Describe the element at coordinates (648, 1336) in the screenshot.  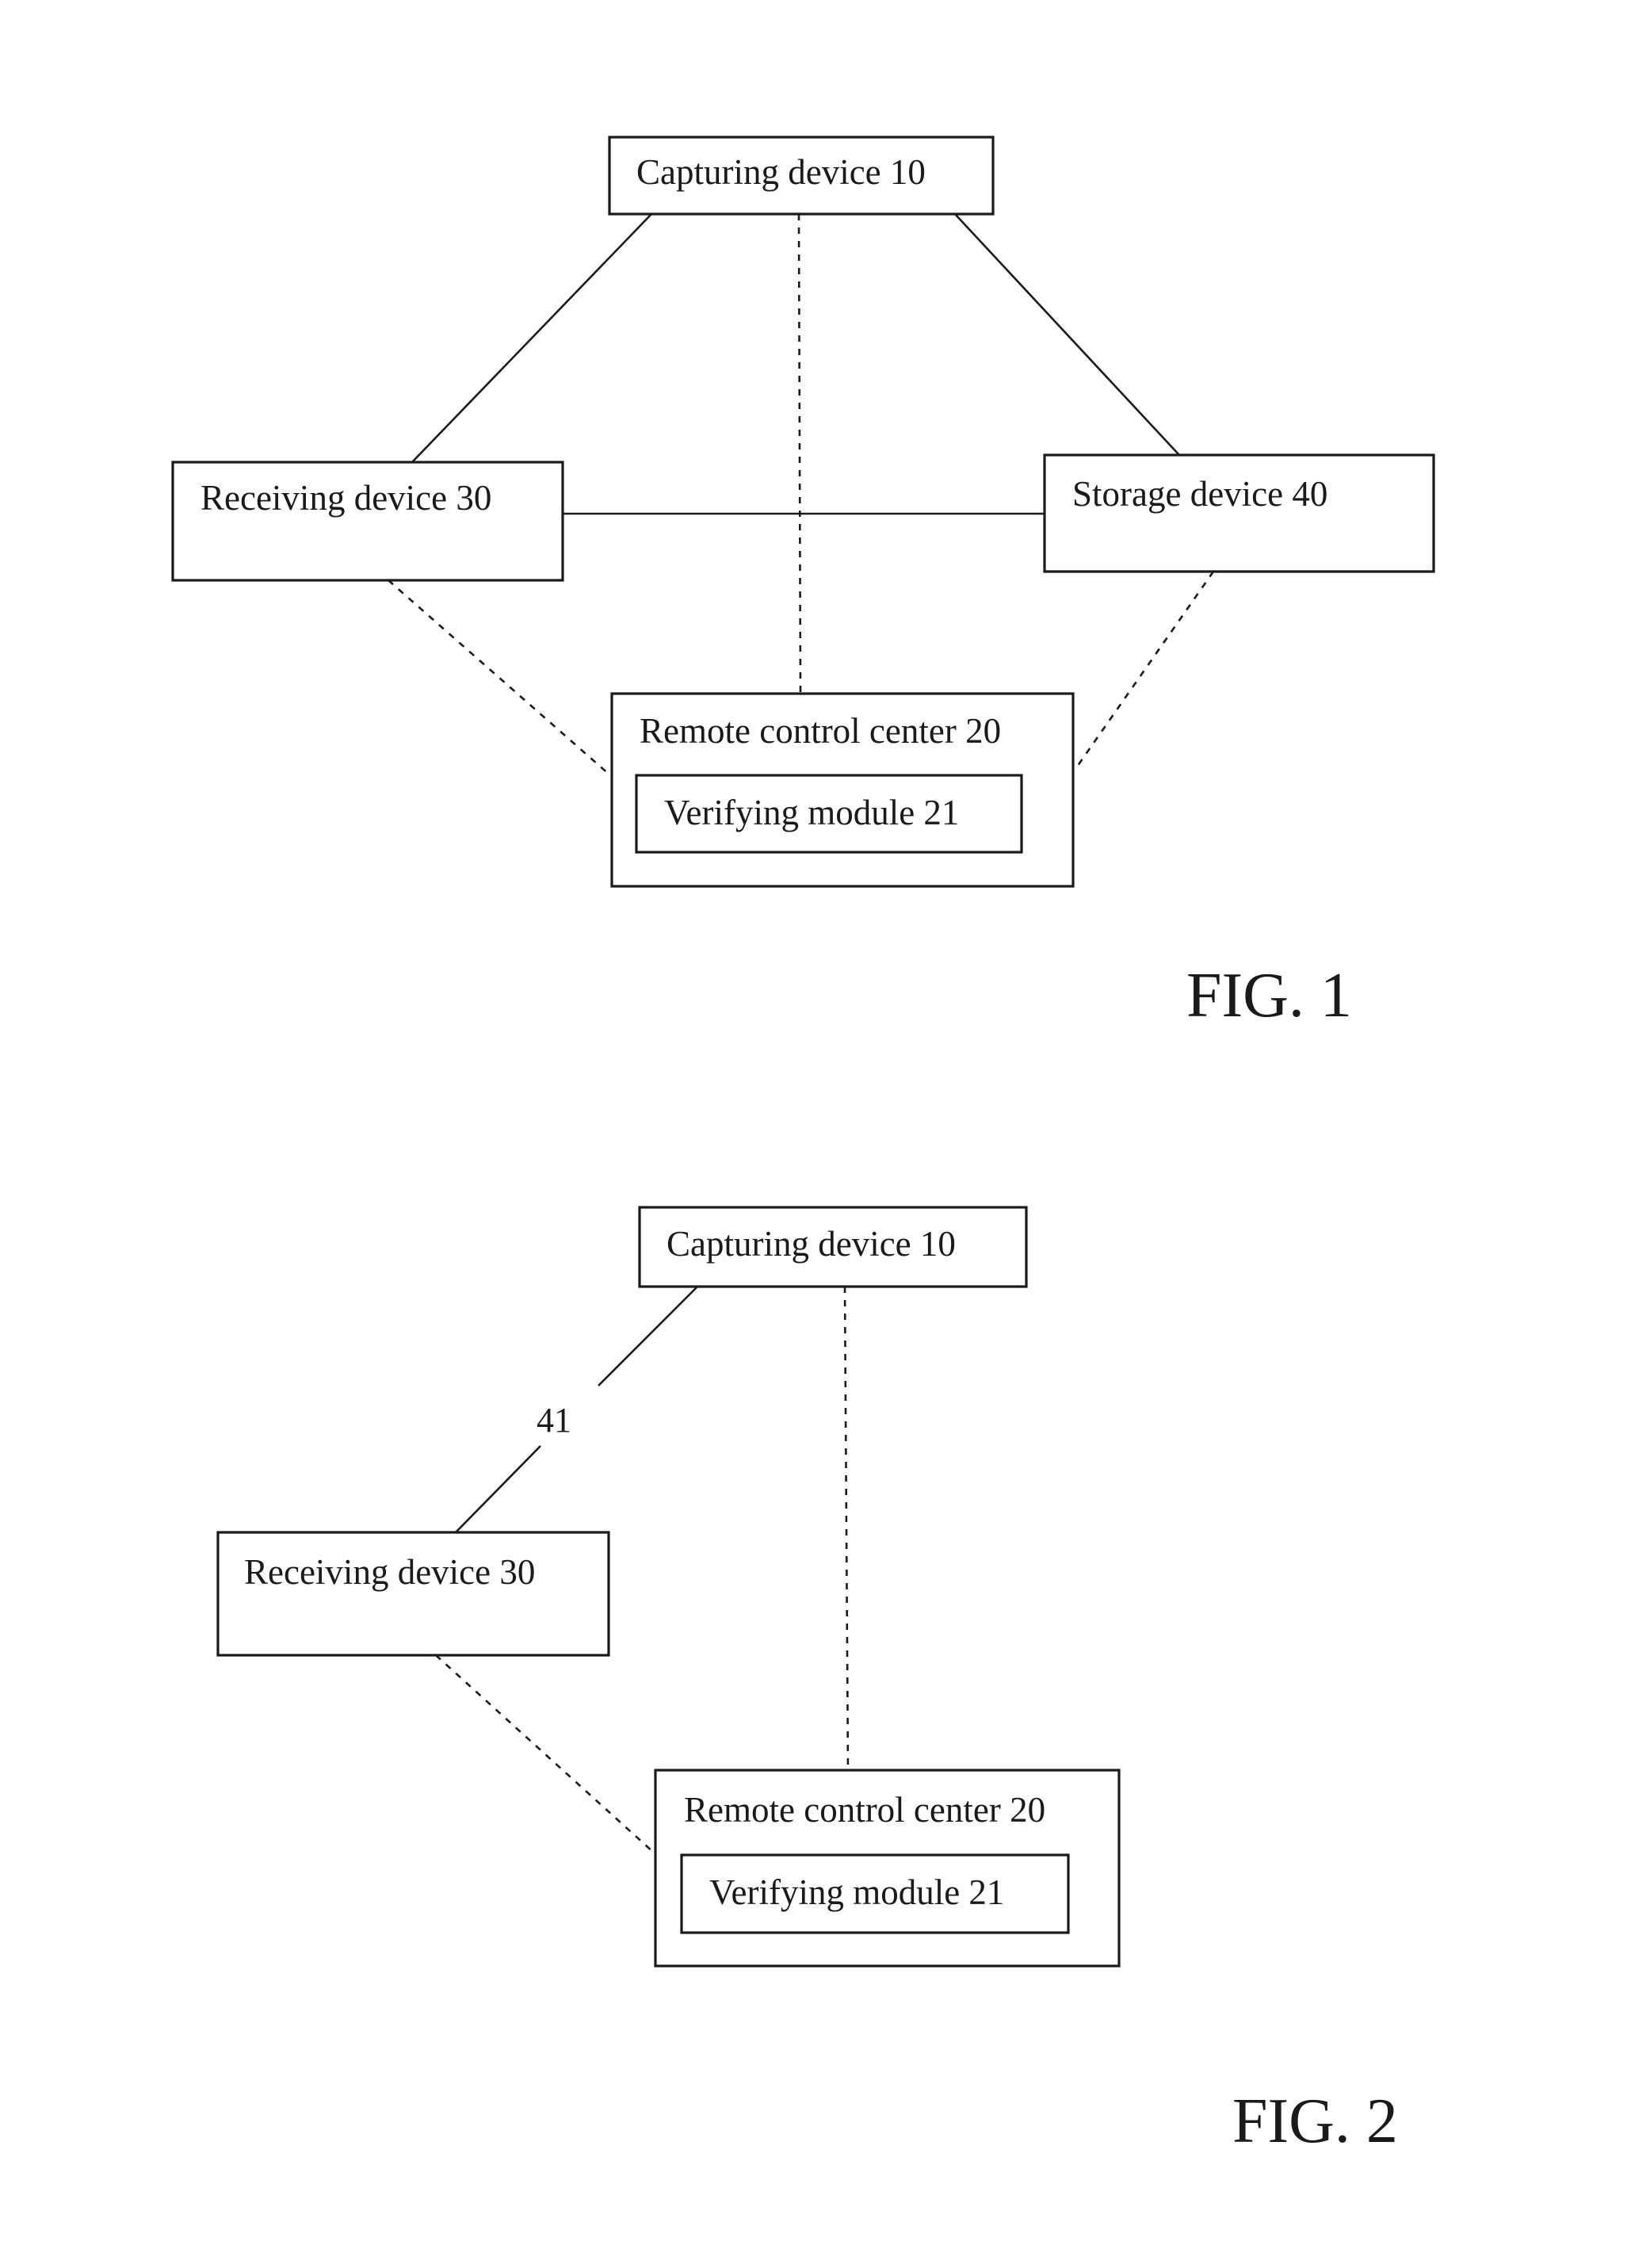
I see `link-capturing-receiving-upper` at that location.